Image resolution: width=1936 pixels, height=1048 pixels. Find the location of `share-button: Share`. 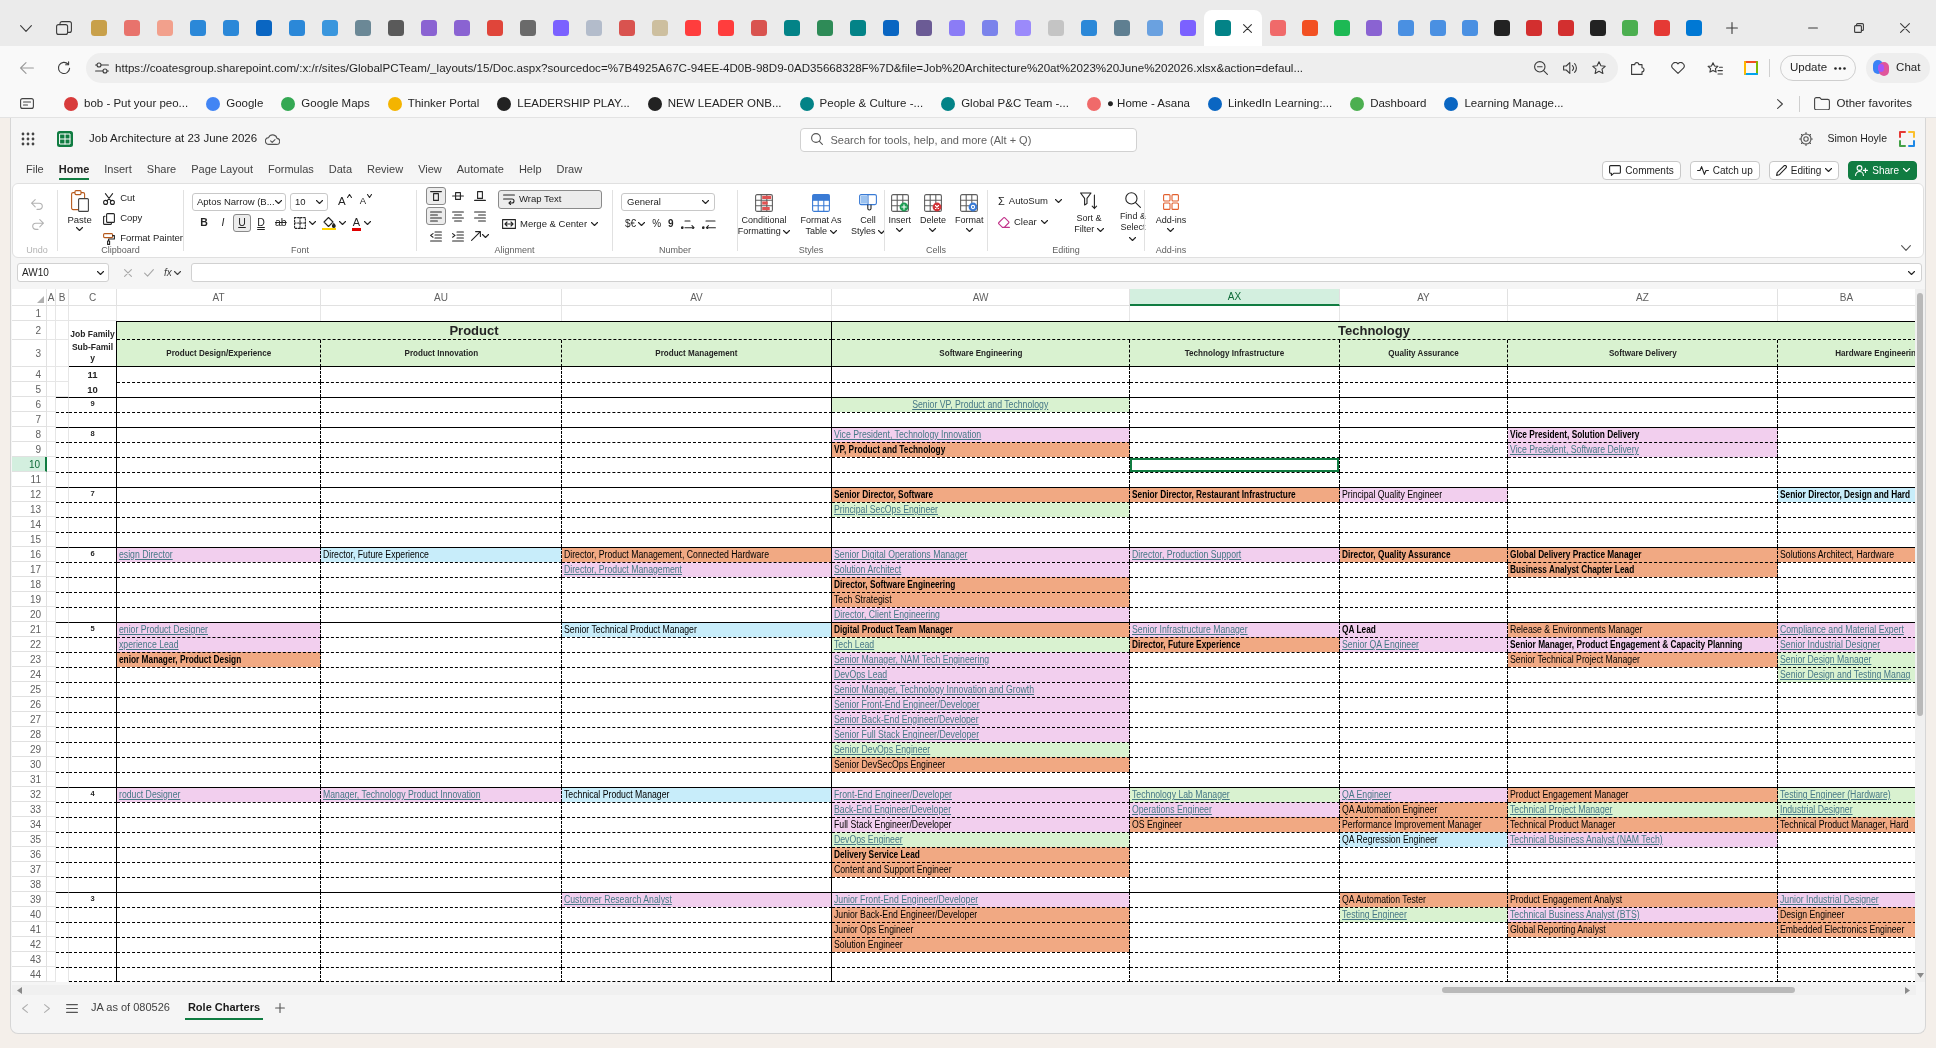

share-button: Share is located at coordinates (1882, 170).